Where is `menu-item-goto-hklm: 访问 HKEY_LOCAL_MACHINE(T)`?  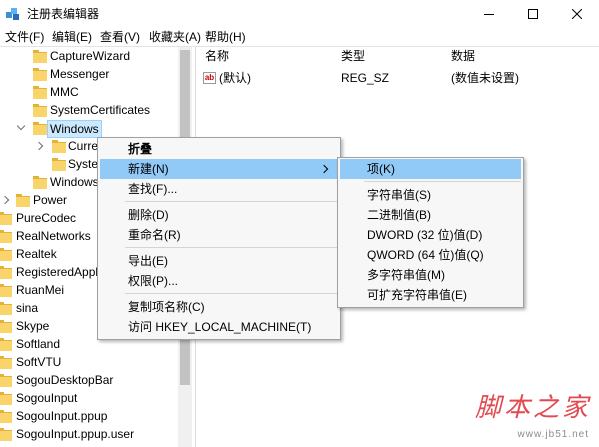
menu-item-goto-hklm: 访问 HKEY_LOCAL_MACHINE(T) is located at coordinates (219, 327).